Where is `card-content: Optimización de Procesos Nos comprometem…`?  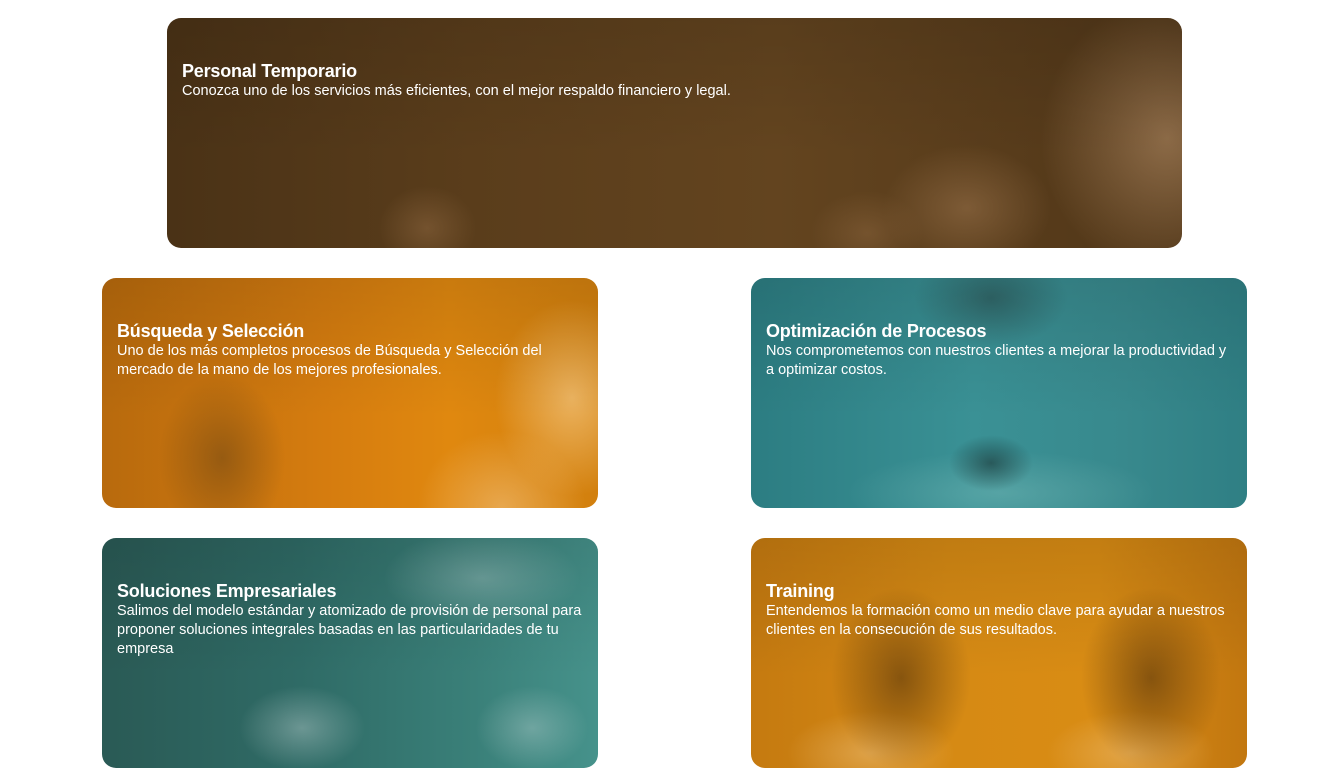 card-content: Optimización de Procesos Nos comprometem… is located at coordinates (1000, 350).